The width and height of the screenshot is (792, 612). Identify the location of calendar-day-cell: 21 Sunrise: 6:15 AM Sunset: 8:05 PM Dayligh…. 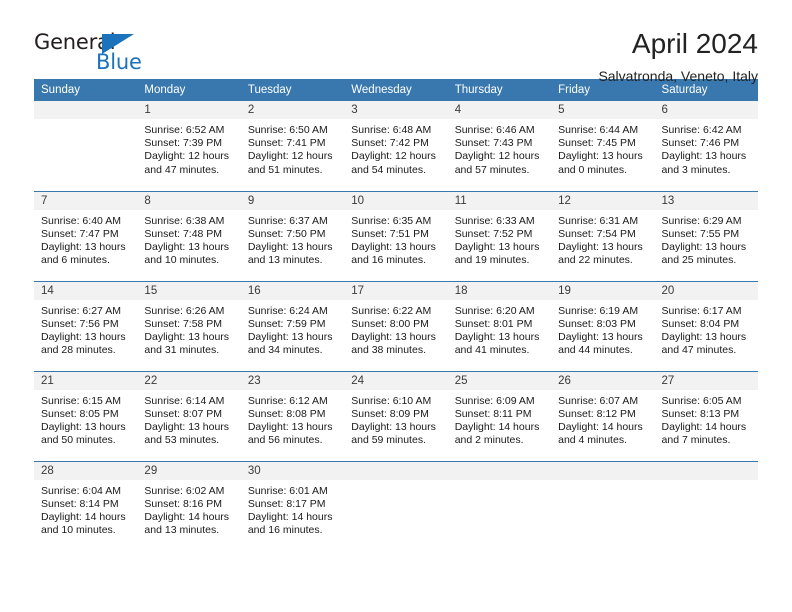
(86, 415).